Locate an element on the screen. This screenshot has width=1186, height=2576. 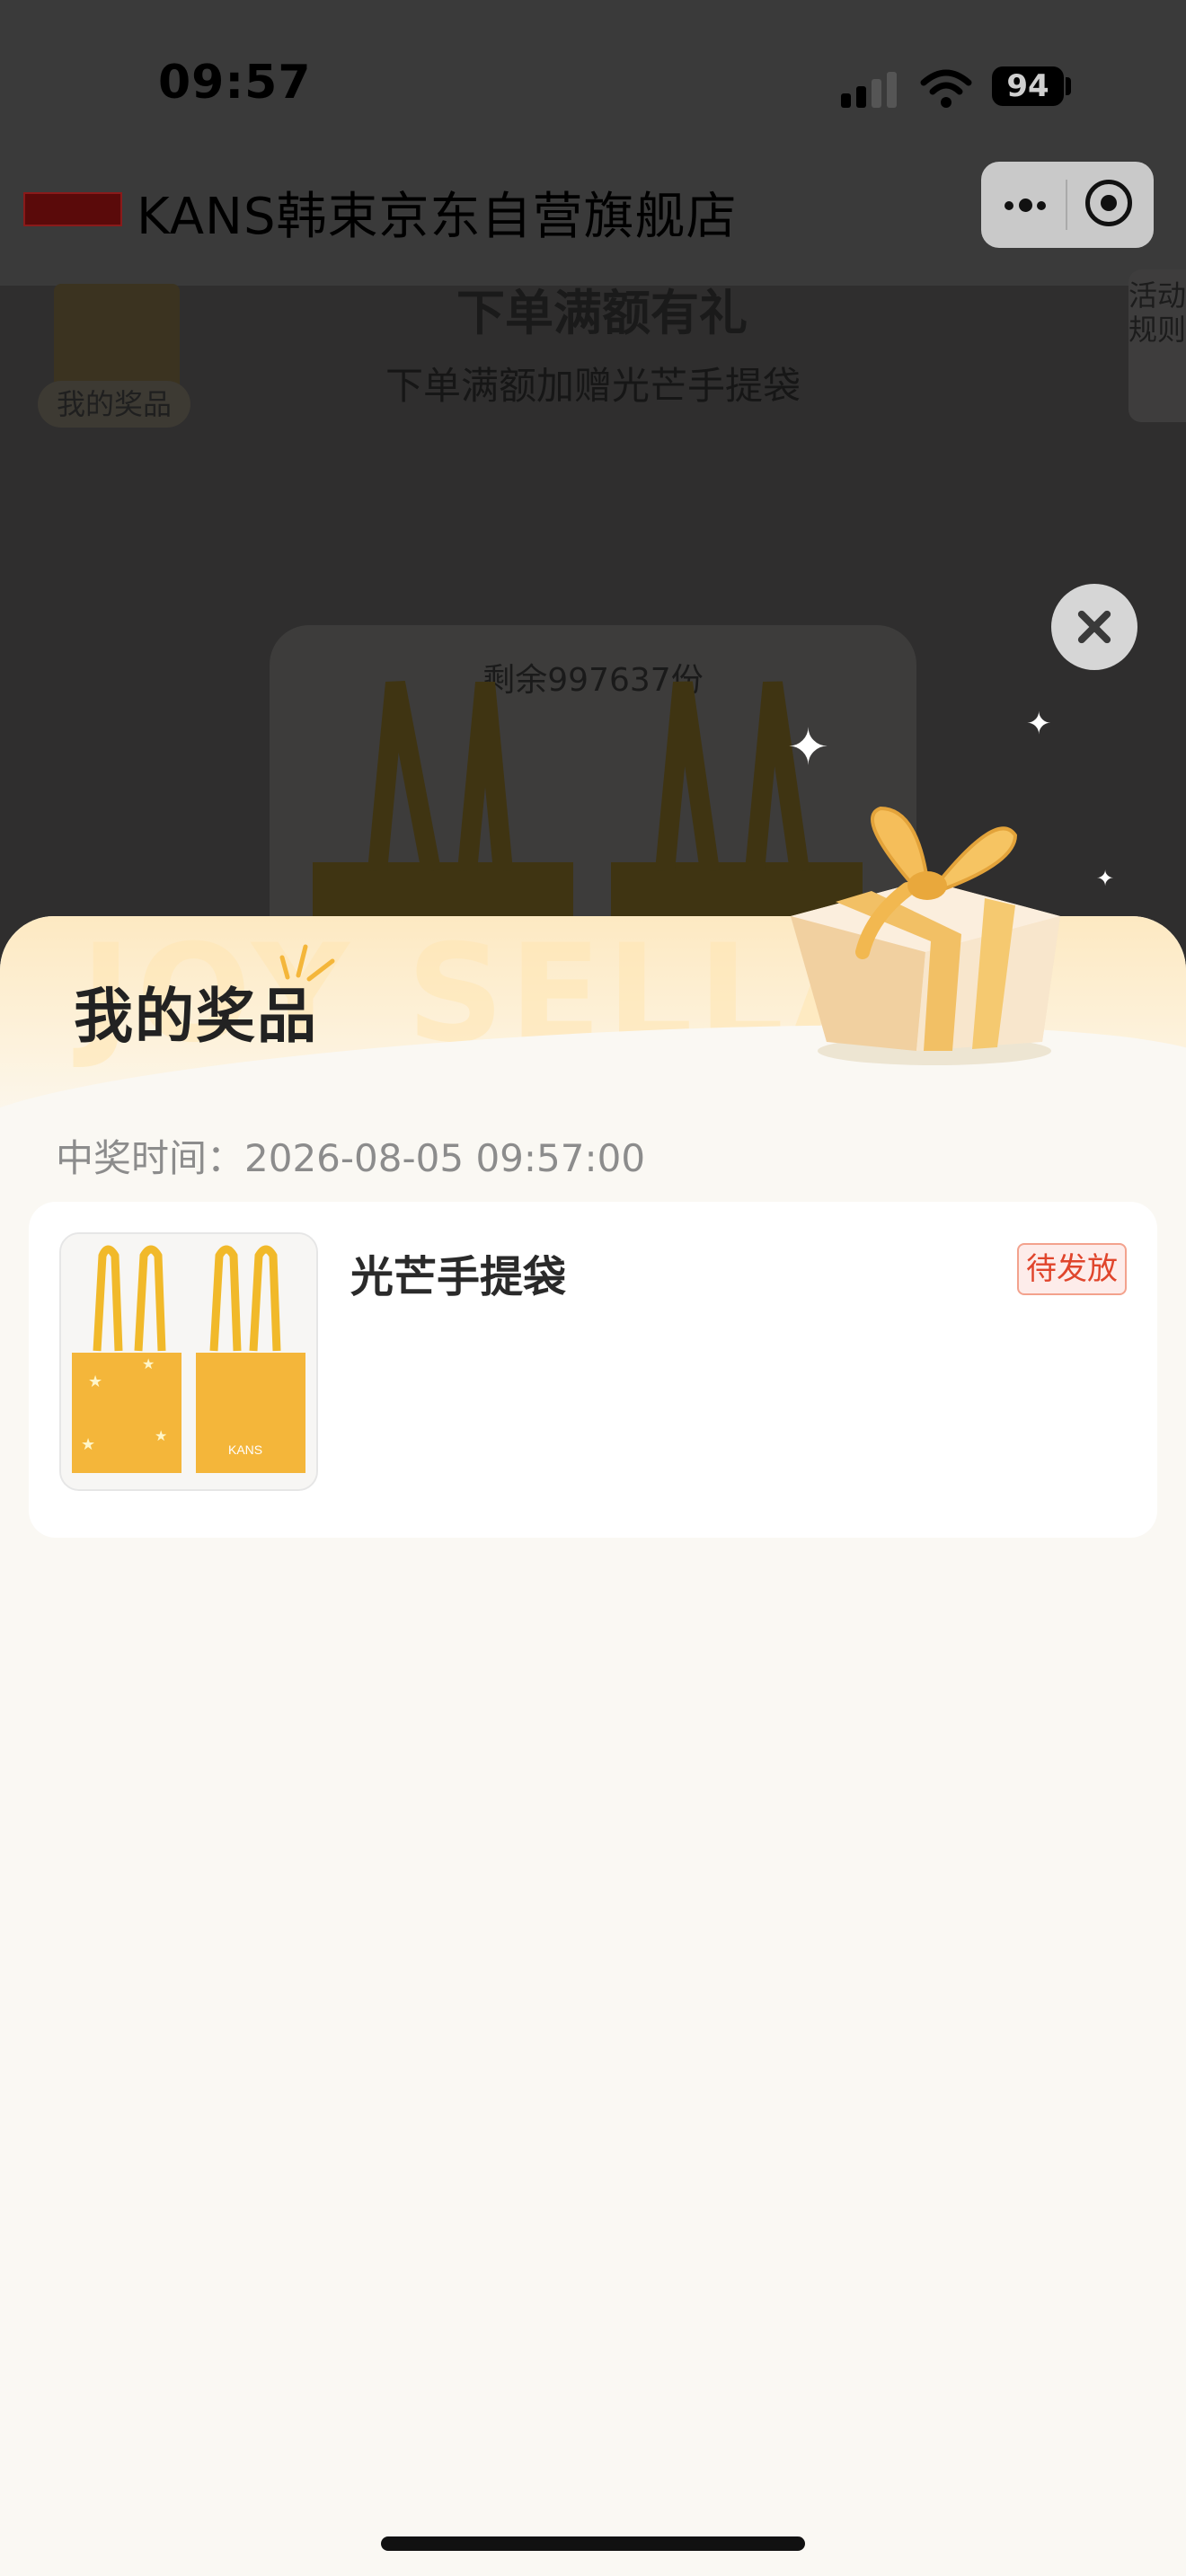
rules-tab: 活动规则 is located at coordinates (1157, 345).